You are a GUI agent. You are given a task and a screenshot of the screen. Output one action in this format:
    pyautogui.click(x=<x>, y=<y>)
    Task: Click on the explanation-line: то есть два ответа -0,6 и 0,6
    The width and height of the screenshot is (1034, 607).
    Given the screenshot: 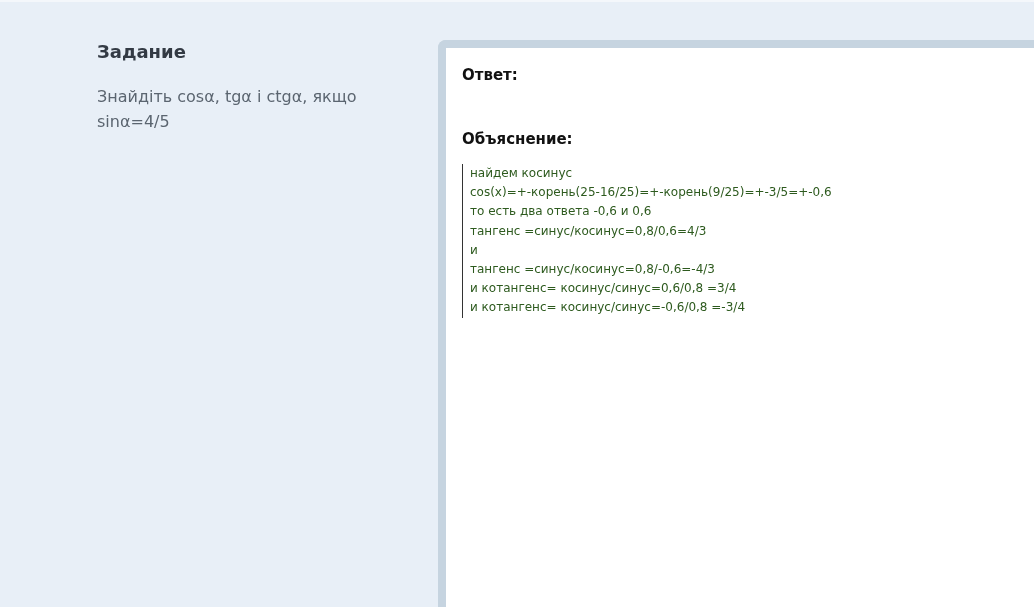 What is the action you would take?
    pyautogui.click(x=561, y=212)
    